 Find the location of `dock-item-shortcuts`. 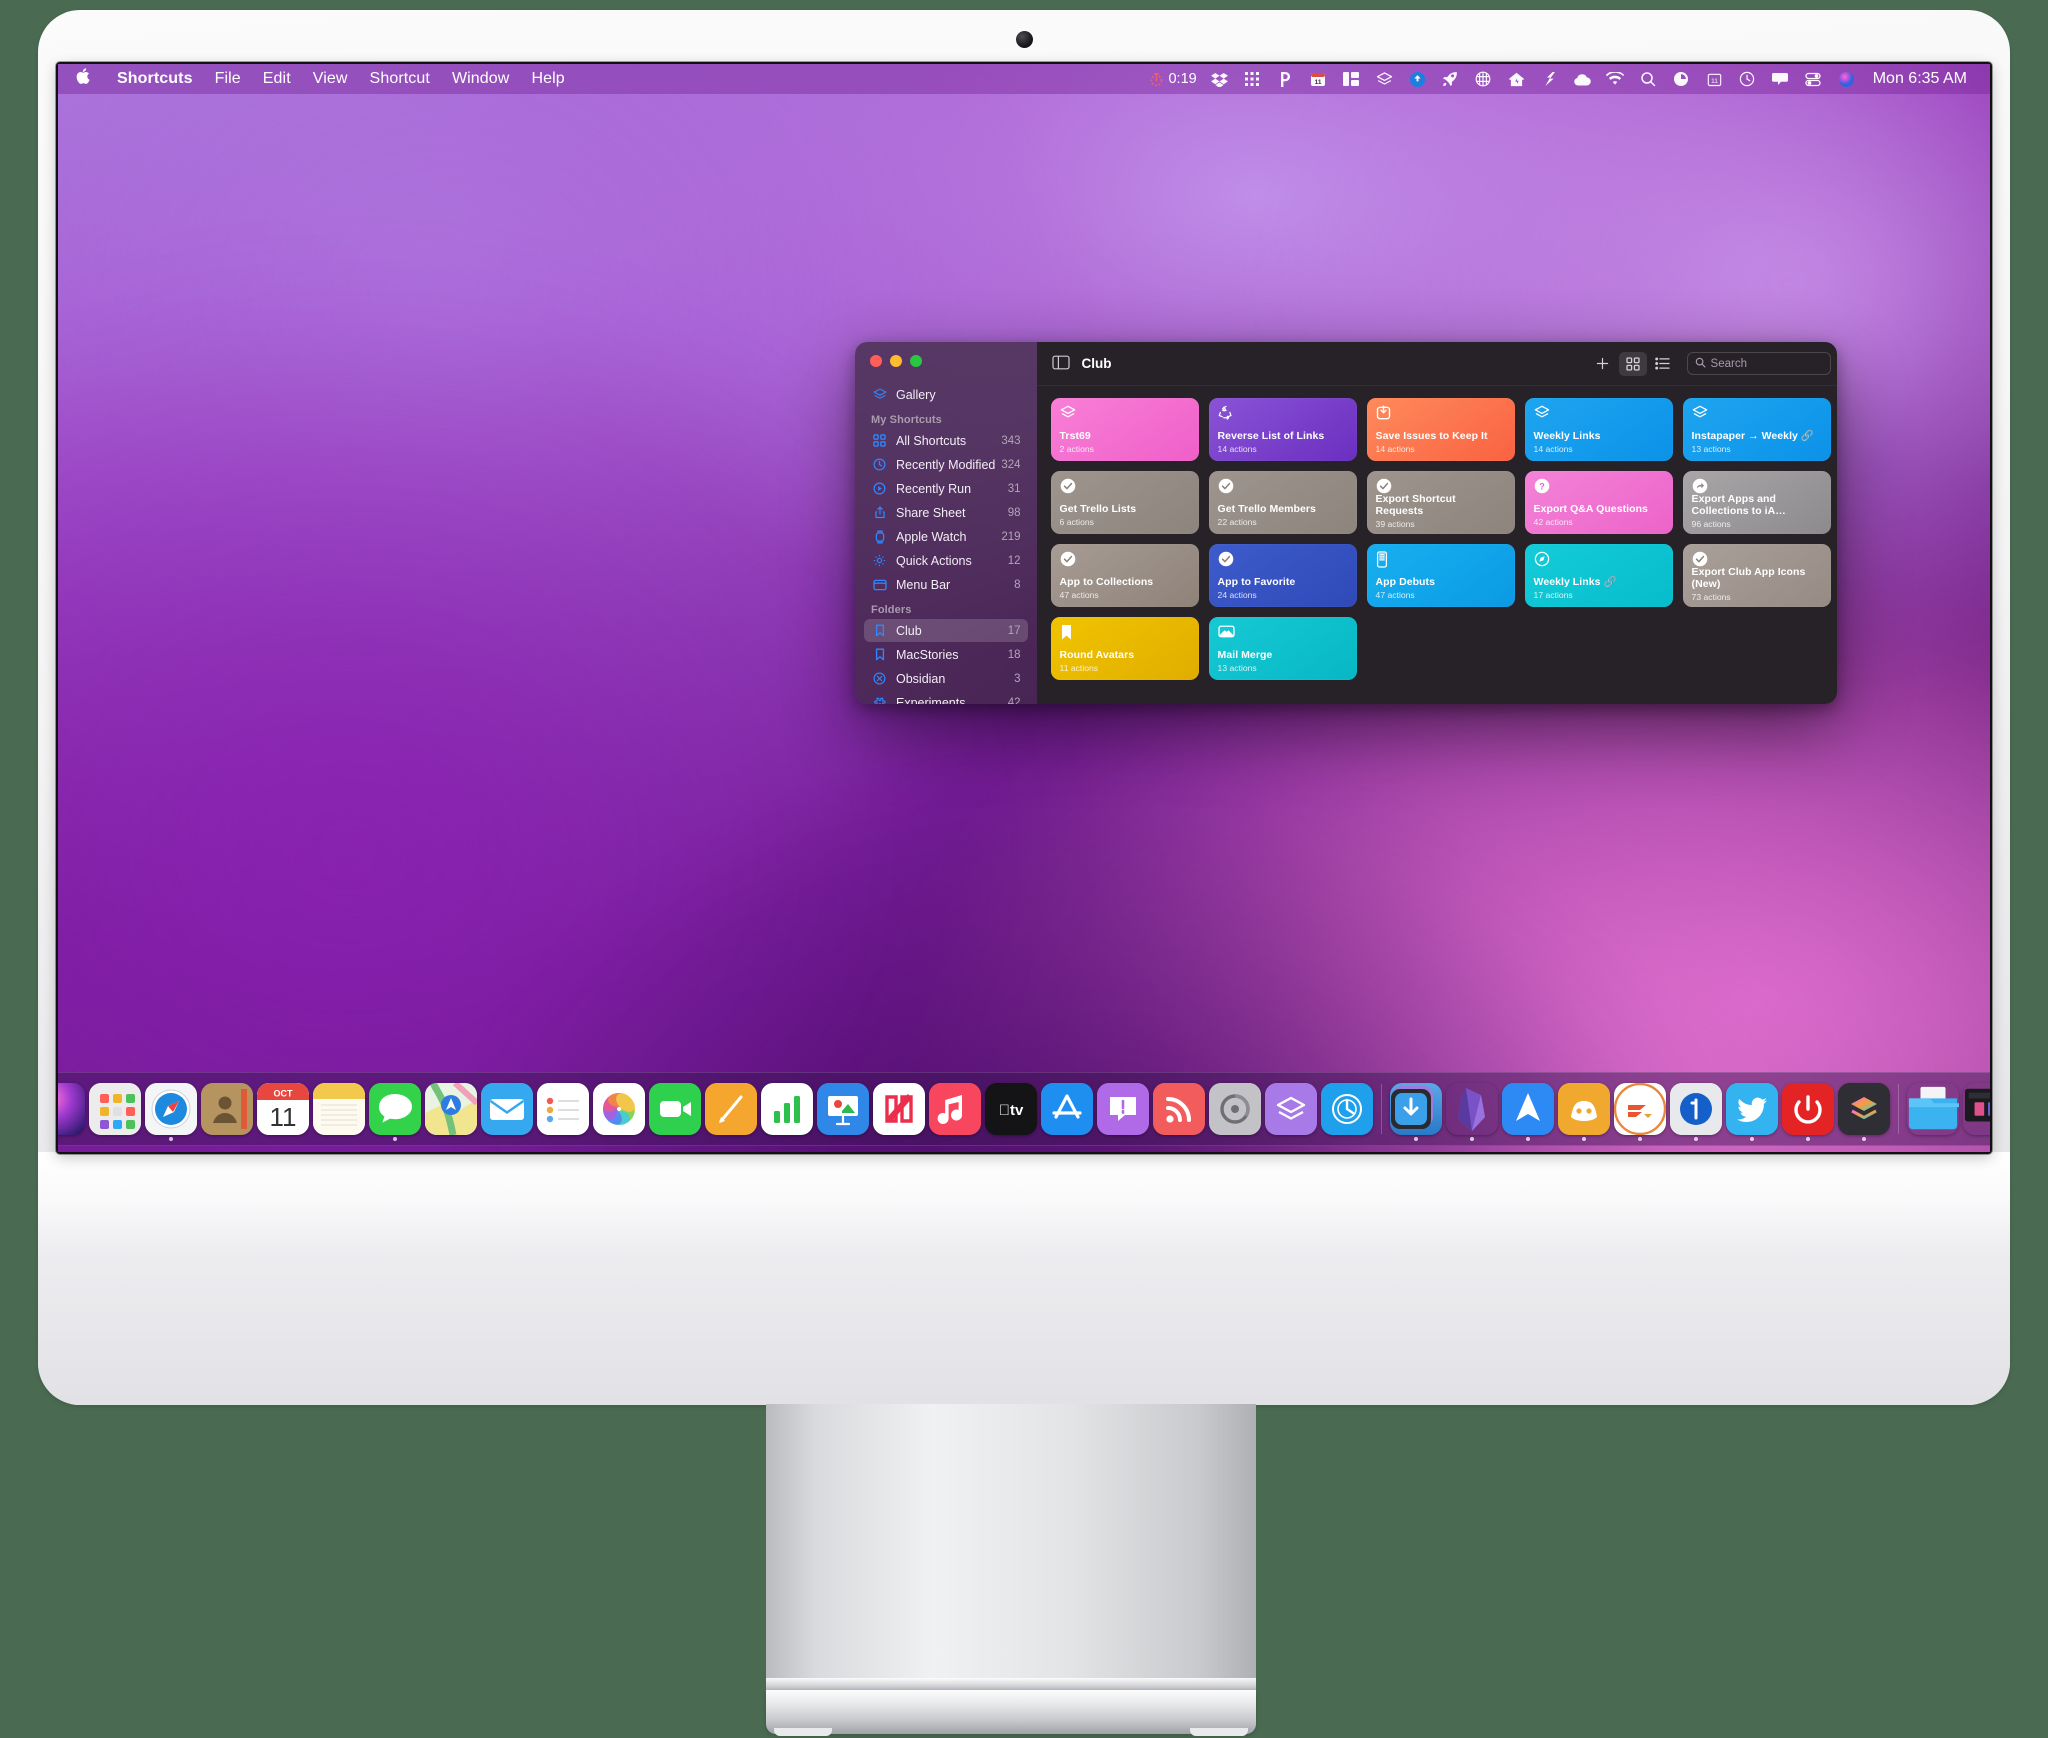

dock-item-shortcuts is located at coordinates (1291, 1109).